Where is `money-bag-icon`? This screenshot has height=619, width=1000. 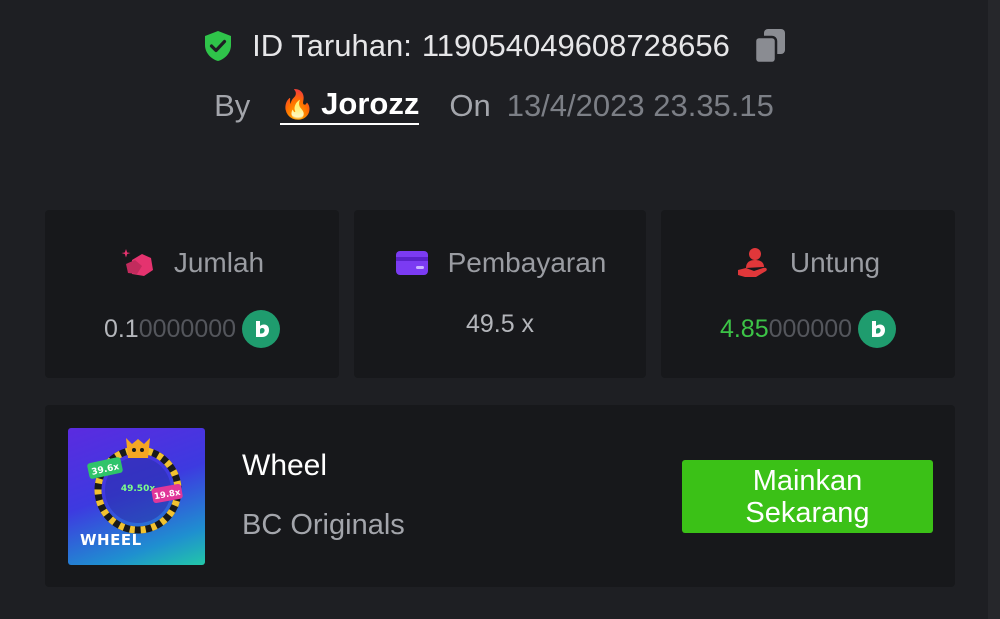 money-bag-icon is located at coordinates (138, 263).